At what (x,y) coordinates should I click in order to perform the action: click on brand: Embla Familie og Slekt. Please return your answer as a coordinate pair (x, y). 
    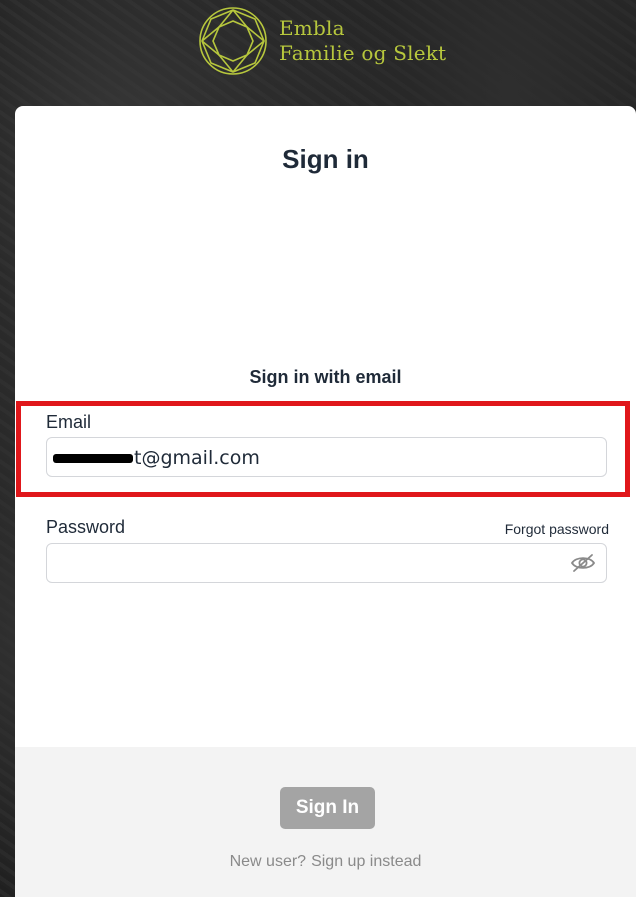
    Looking at the image, I should click on (321, 41).